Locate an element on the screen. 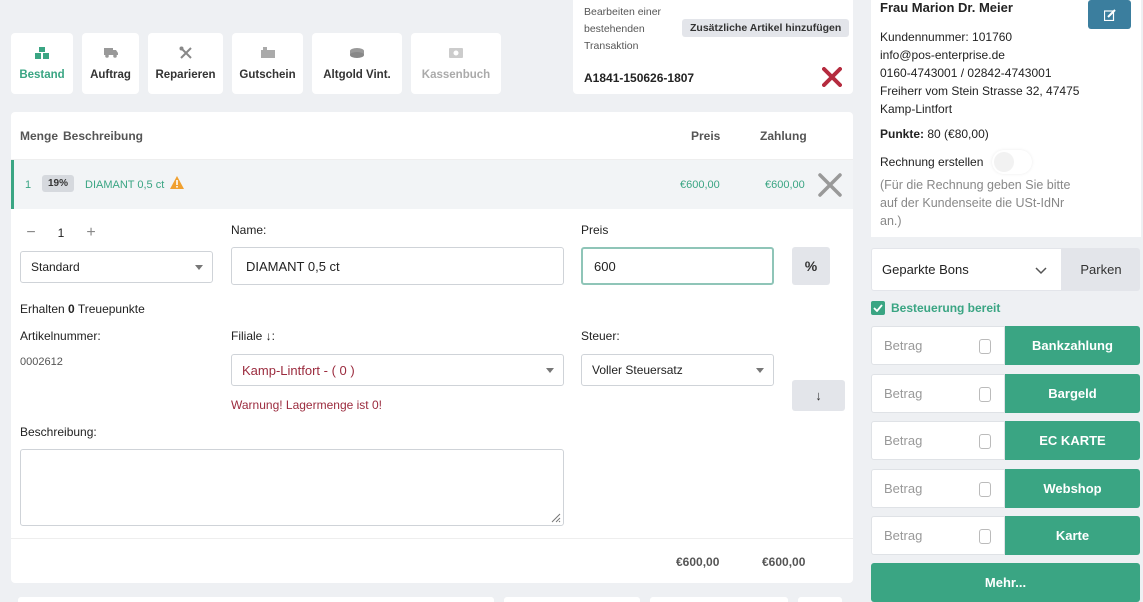  invoice-label: Rechnung erstellen is located at coordinates (932, 162).